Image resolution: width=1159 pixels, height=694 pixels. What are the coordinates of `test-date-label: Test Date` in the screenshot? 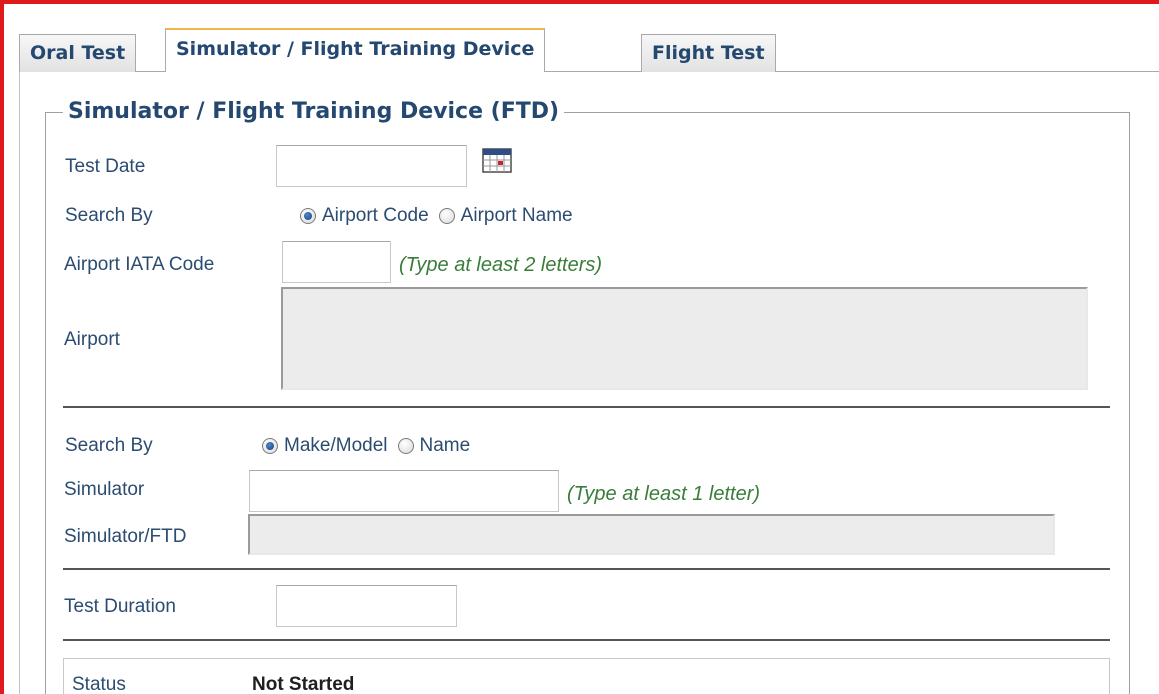 It's located at (105, 166).